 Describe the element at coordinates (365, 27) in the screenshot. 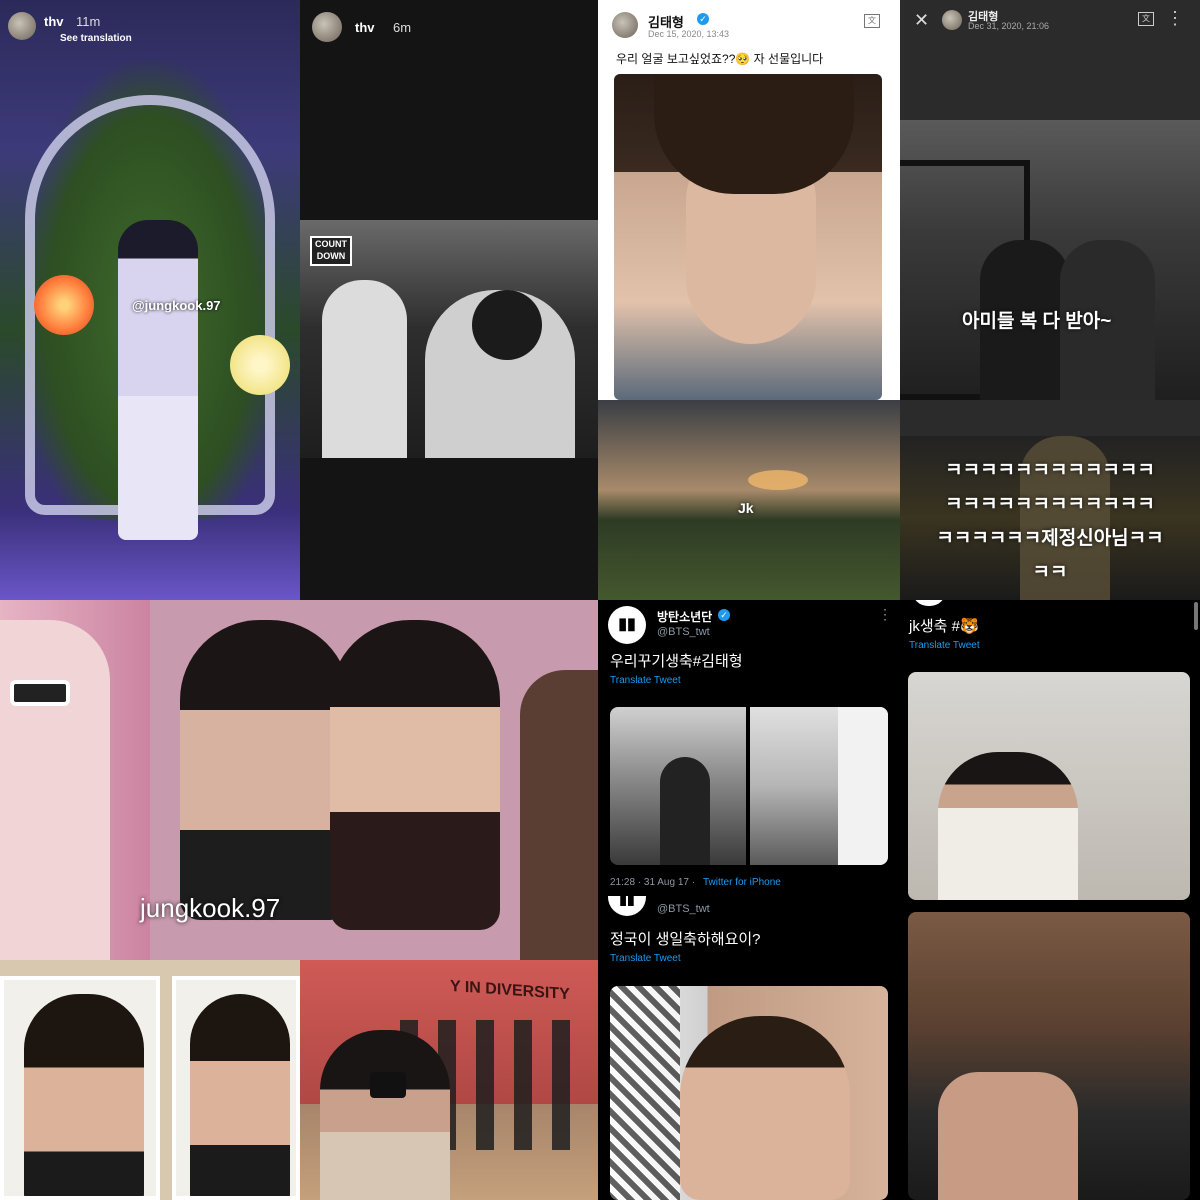

I see `story2-username: thv` at that location.